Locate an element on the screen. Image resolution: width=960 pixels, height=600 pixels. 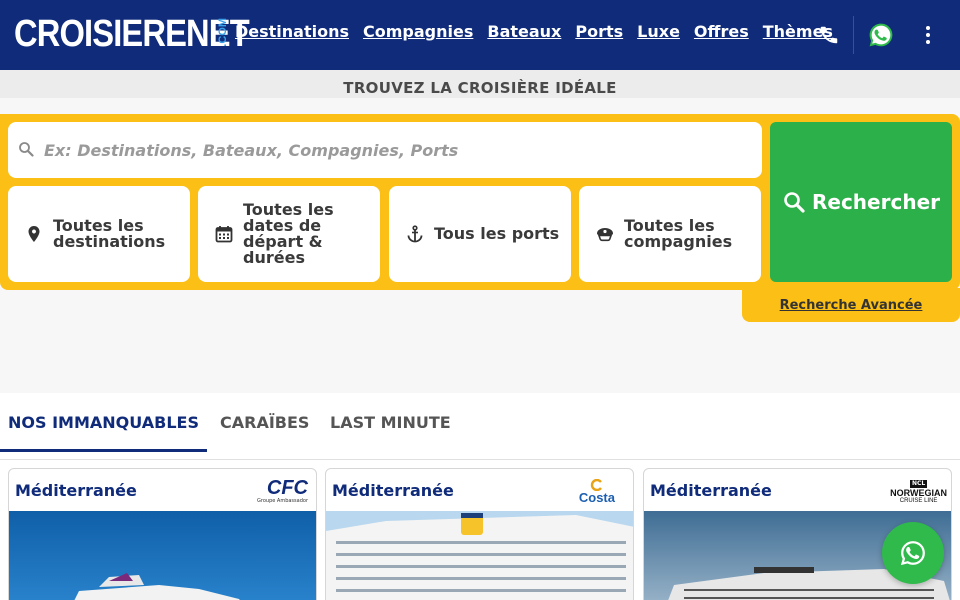
nav-destinations: Destinations is located at coordinates (292, 31).